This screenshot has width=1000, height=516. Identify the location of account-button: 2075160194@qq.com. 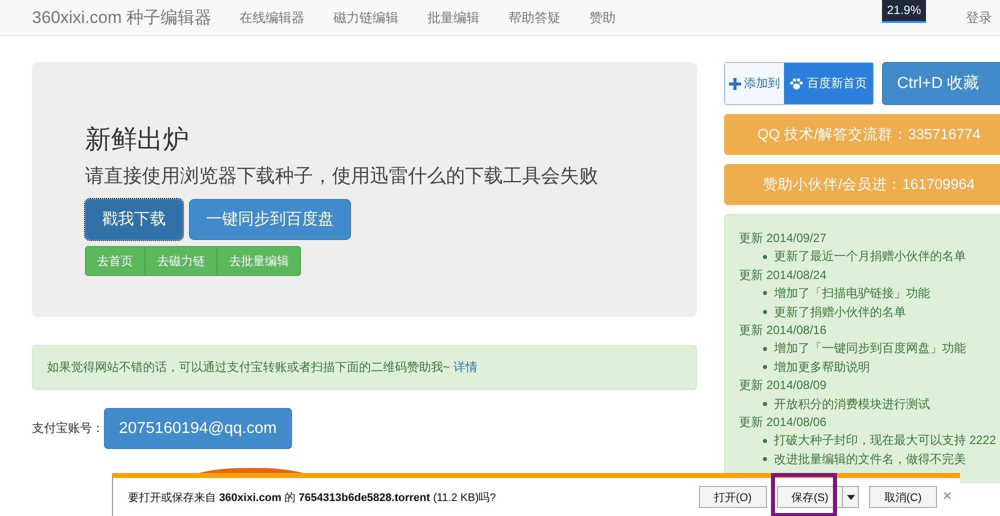
(198, 428).